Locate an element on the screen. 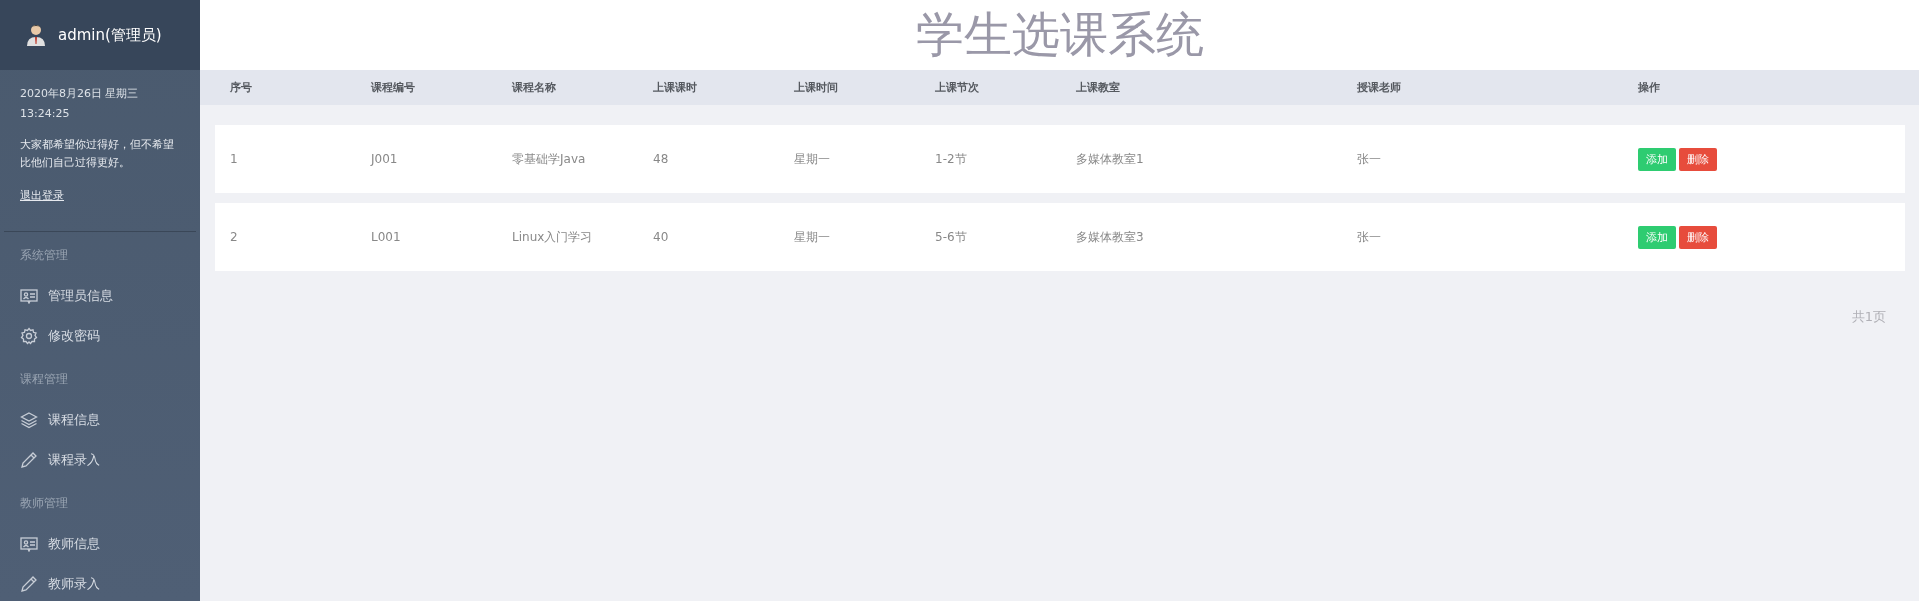 This screenshot has width=1919, height=601. user-name: admin(管理员) is located at coordinates (110, 35).